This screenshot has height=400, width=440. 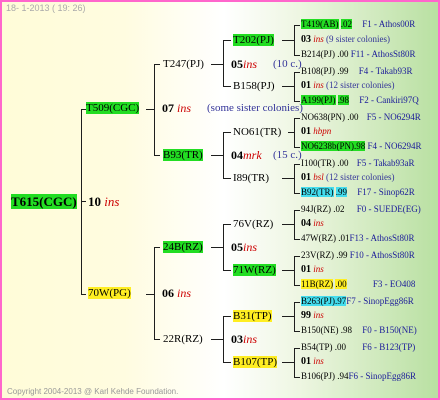 I want to click on gen4-num-8: .02, so click(x=339, y=209).